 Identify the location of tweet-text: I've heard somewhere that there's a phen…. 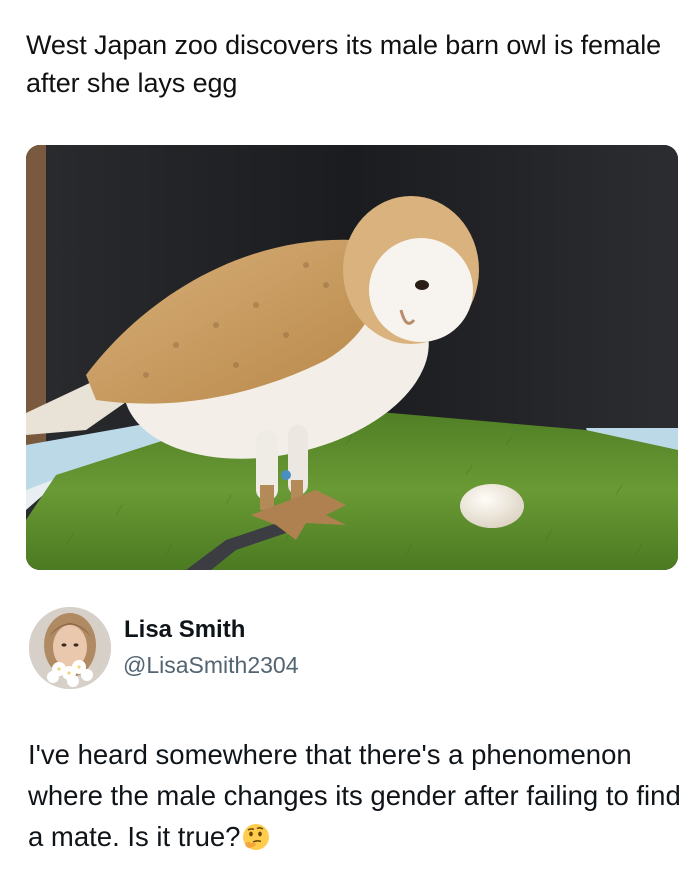
(355, 795).